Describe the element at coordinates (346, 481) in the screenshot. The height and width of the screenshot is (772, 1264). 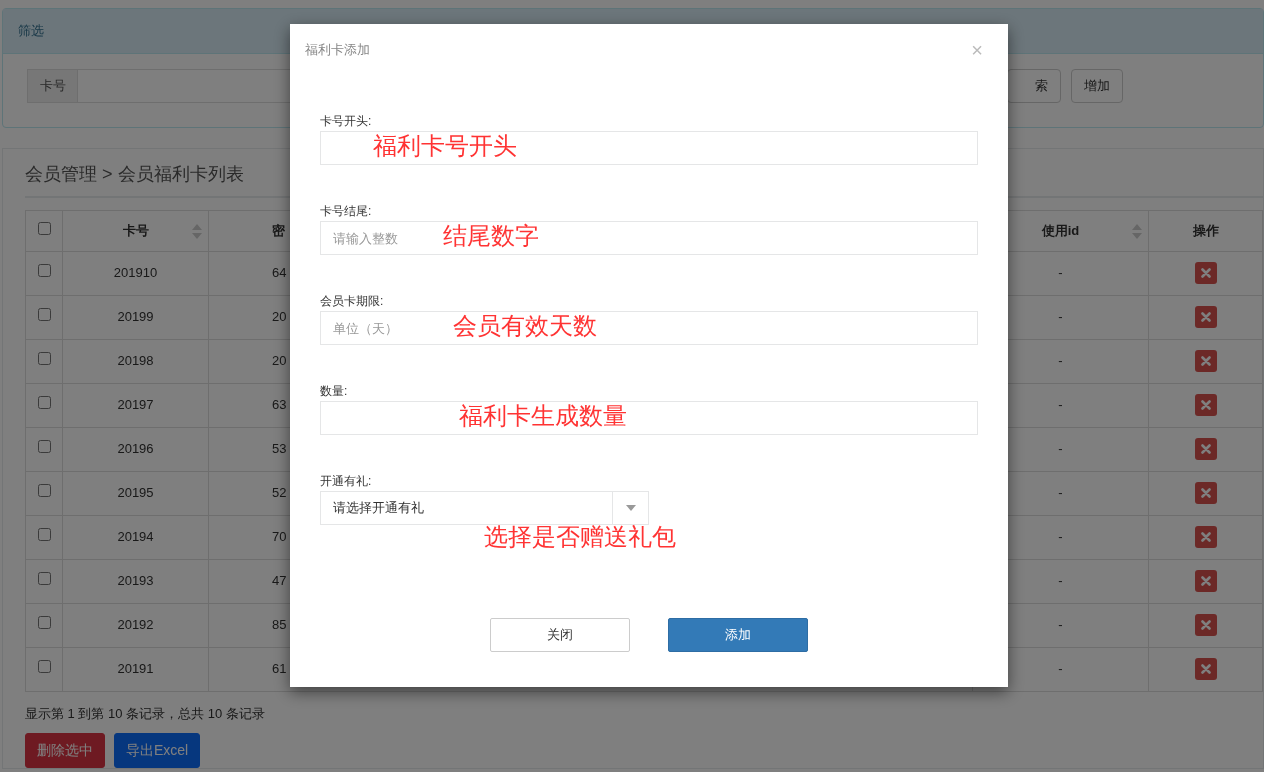
I see `field-label: 开通有礼:` at that location.